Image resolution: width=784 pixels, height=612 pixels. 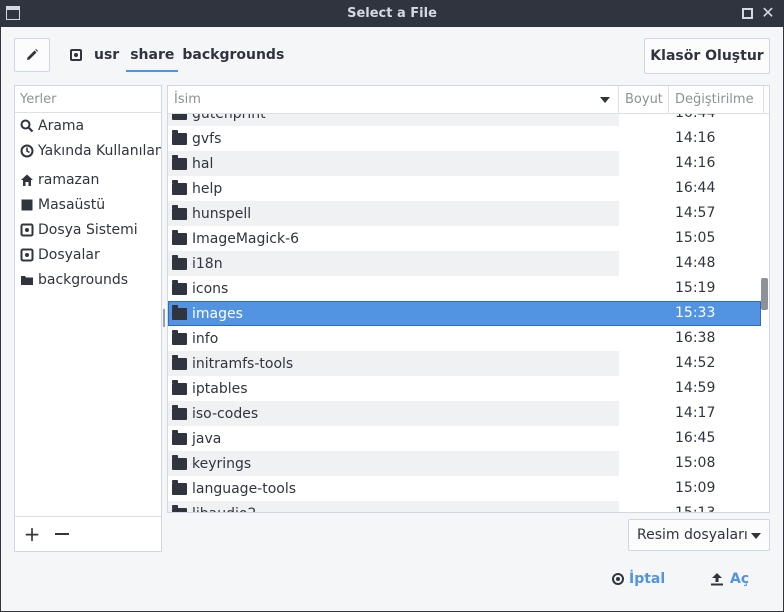 I want to click on remove-bookmark-button, so click(x=62, y=534).